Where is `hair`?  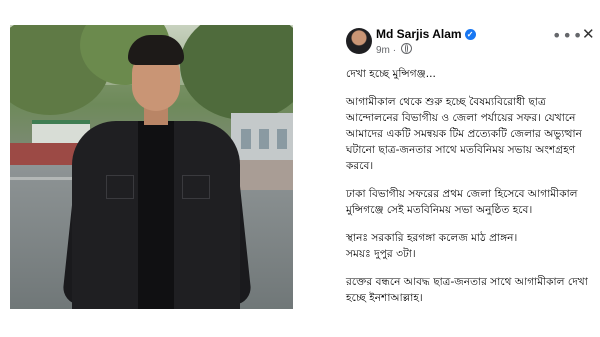 hair is located at coordinates (156, 50).